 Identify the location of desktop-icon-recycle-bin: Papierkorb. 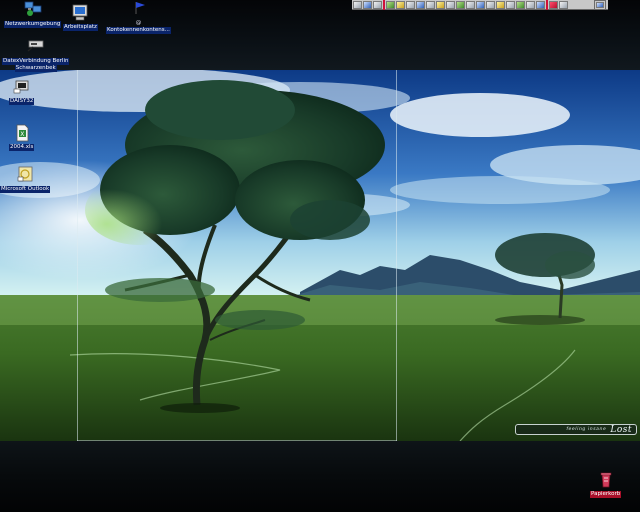
(606, 484).